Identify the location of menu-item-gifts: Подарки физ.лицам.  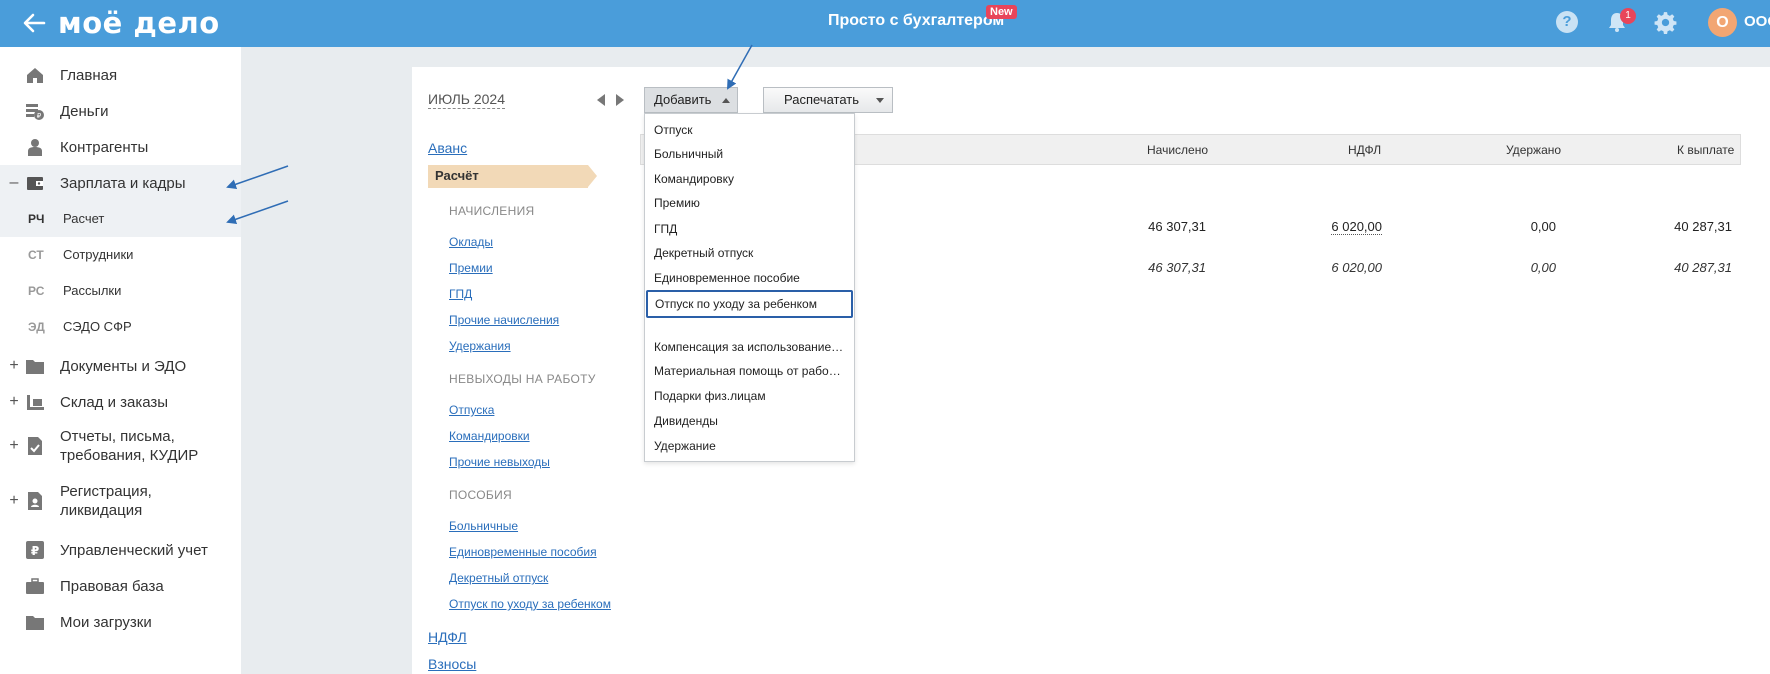
(749, 396).